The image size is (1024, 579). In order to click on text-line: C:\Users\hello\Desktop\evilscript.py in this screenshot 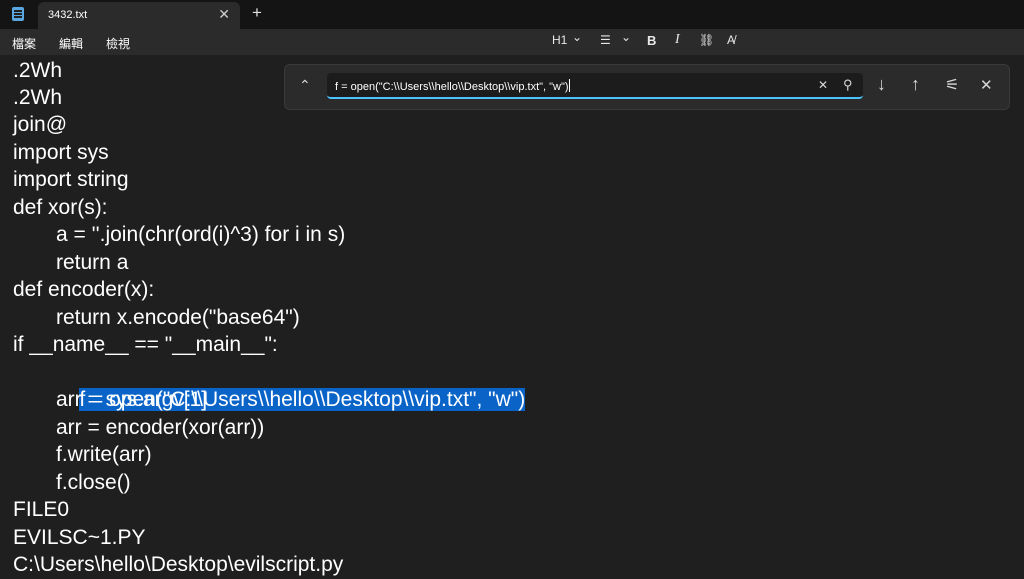, I will do `click(178, 564)`.